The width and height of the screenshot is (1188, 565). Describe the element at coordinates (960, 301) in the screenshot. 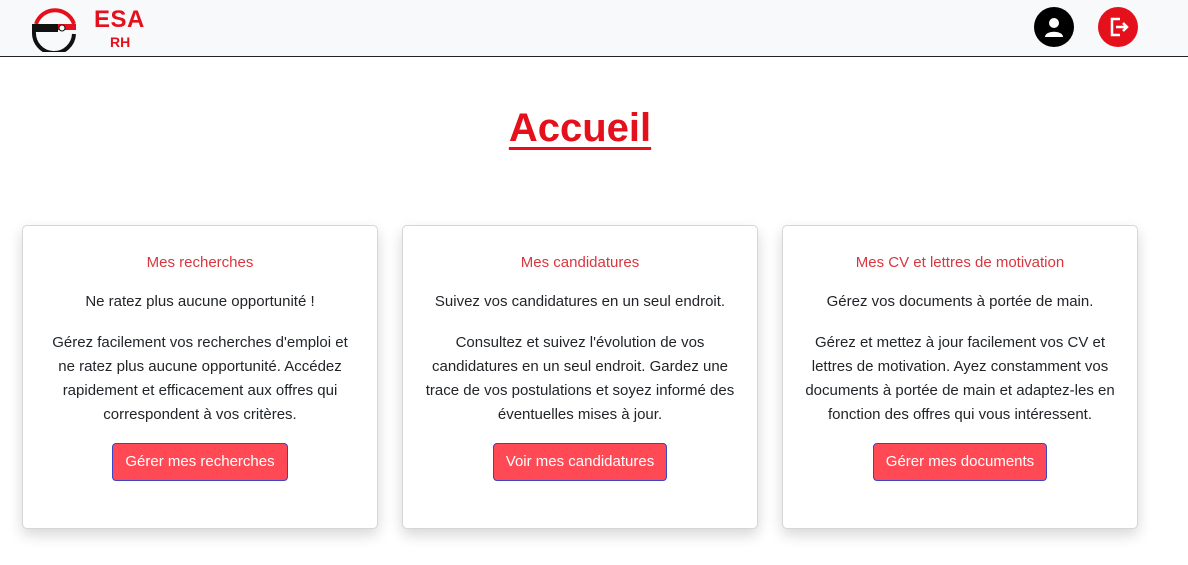

I see `card-tagline: Gérez vos documents à portée de main.` at that location.